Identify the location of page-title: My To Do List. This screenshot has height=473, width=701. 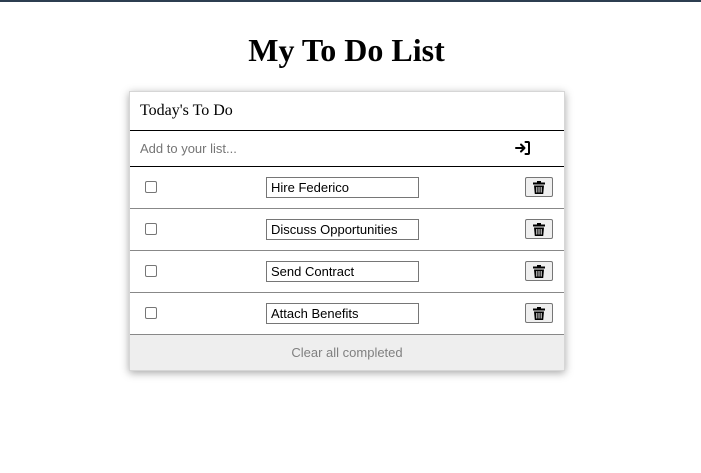
(346, 50).